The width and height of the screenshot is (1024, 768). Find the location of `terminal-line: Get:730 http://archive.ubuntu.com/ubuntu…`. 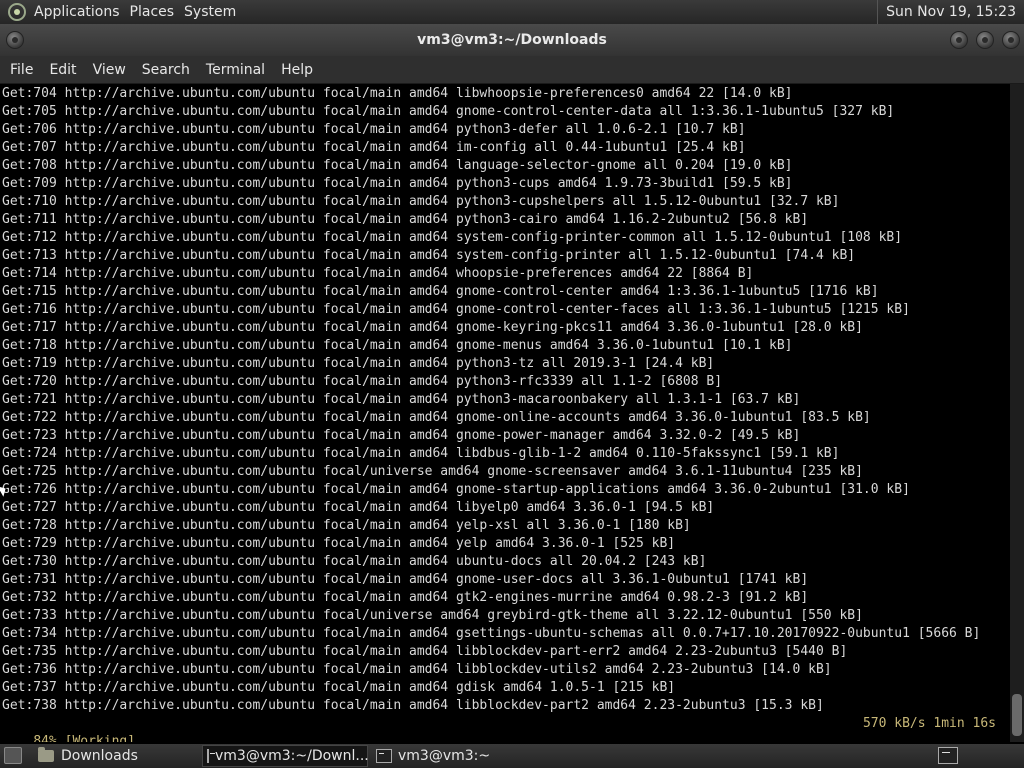

terminal-line: Get:730 http://archive.ubuntu.com/ubuntu… is located at coordinates (354, 561).